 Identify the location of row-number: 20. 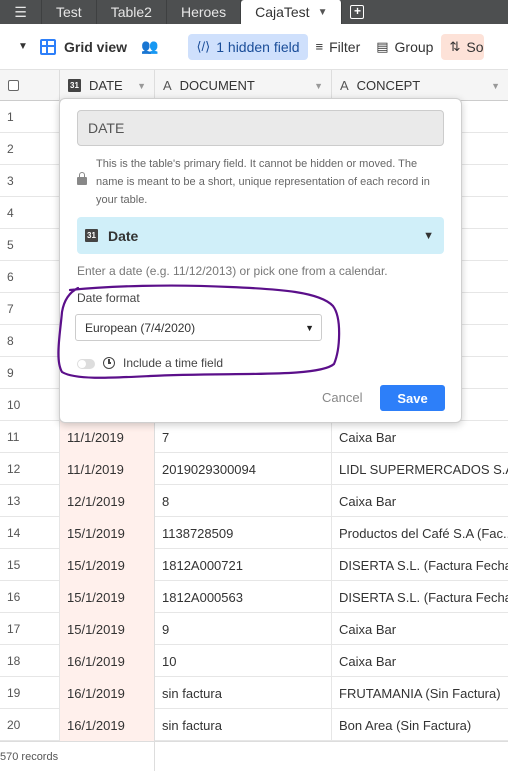
(30, 725).